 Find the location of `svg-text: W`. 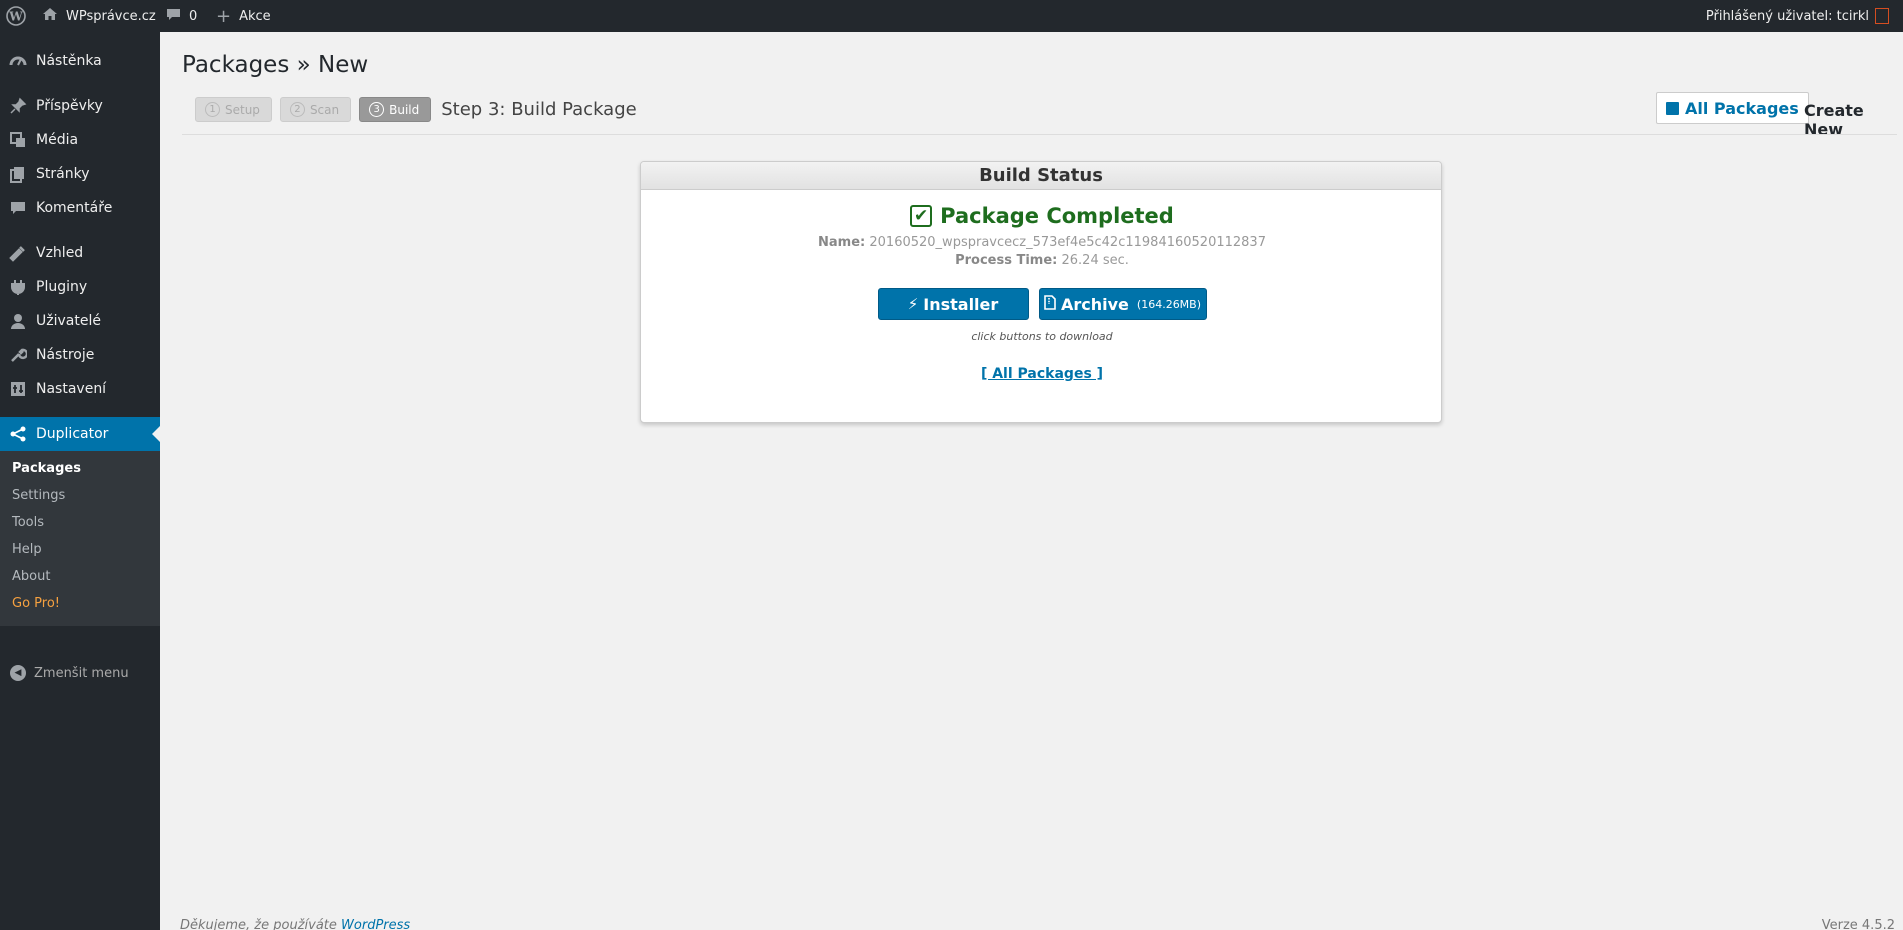

svg-text: W is located at coordinates (15, 17).